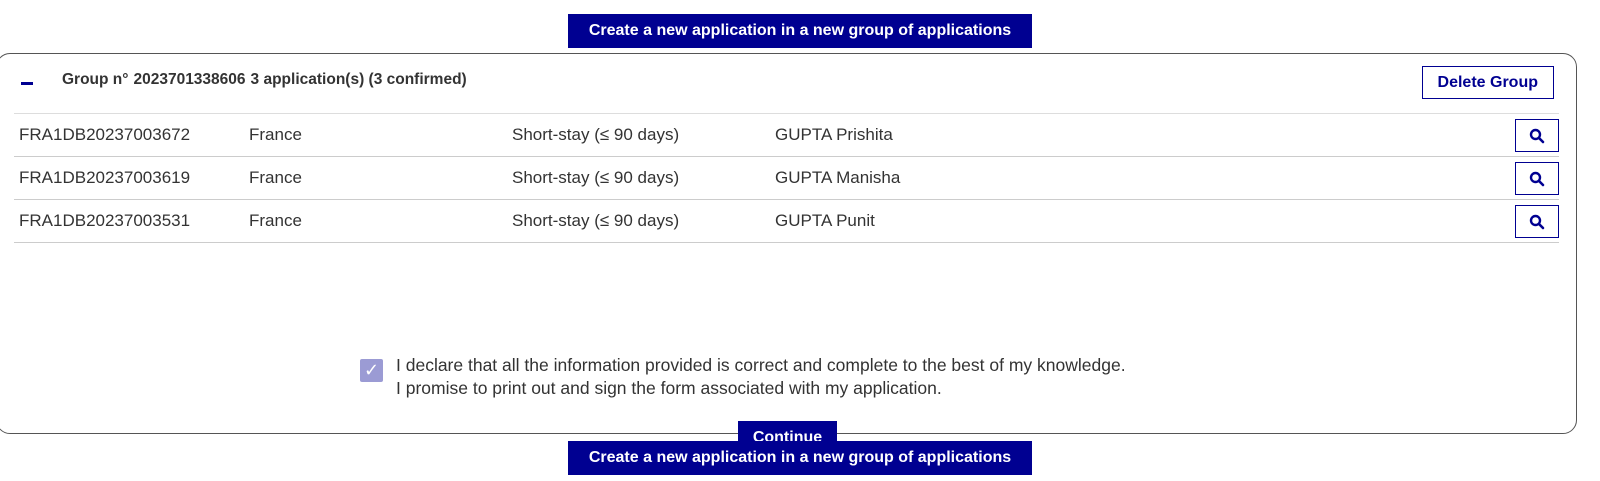  What do you see at coordinates (358, 79) in the screenshot?
I see `group-count: 3 application(s) (3 confirmed)` at bounding box center [358, 79].